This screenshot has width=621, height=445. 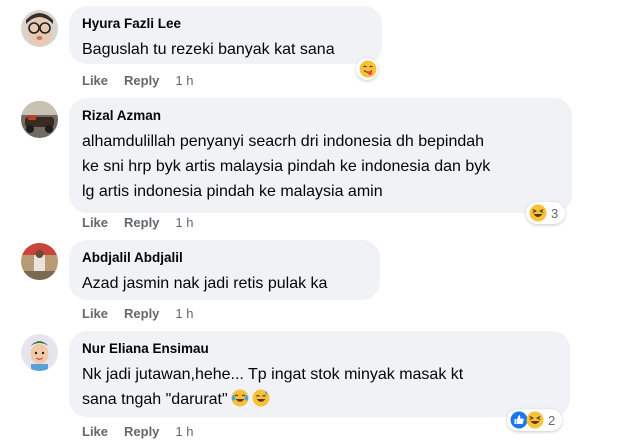 I want to click on tears-of-joy-emoji-icon, so click(x=240, y=398).